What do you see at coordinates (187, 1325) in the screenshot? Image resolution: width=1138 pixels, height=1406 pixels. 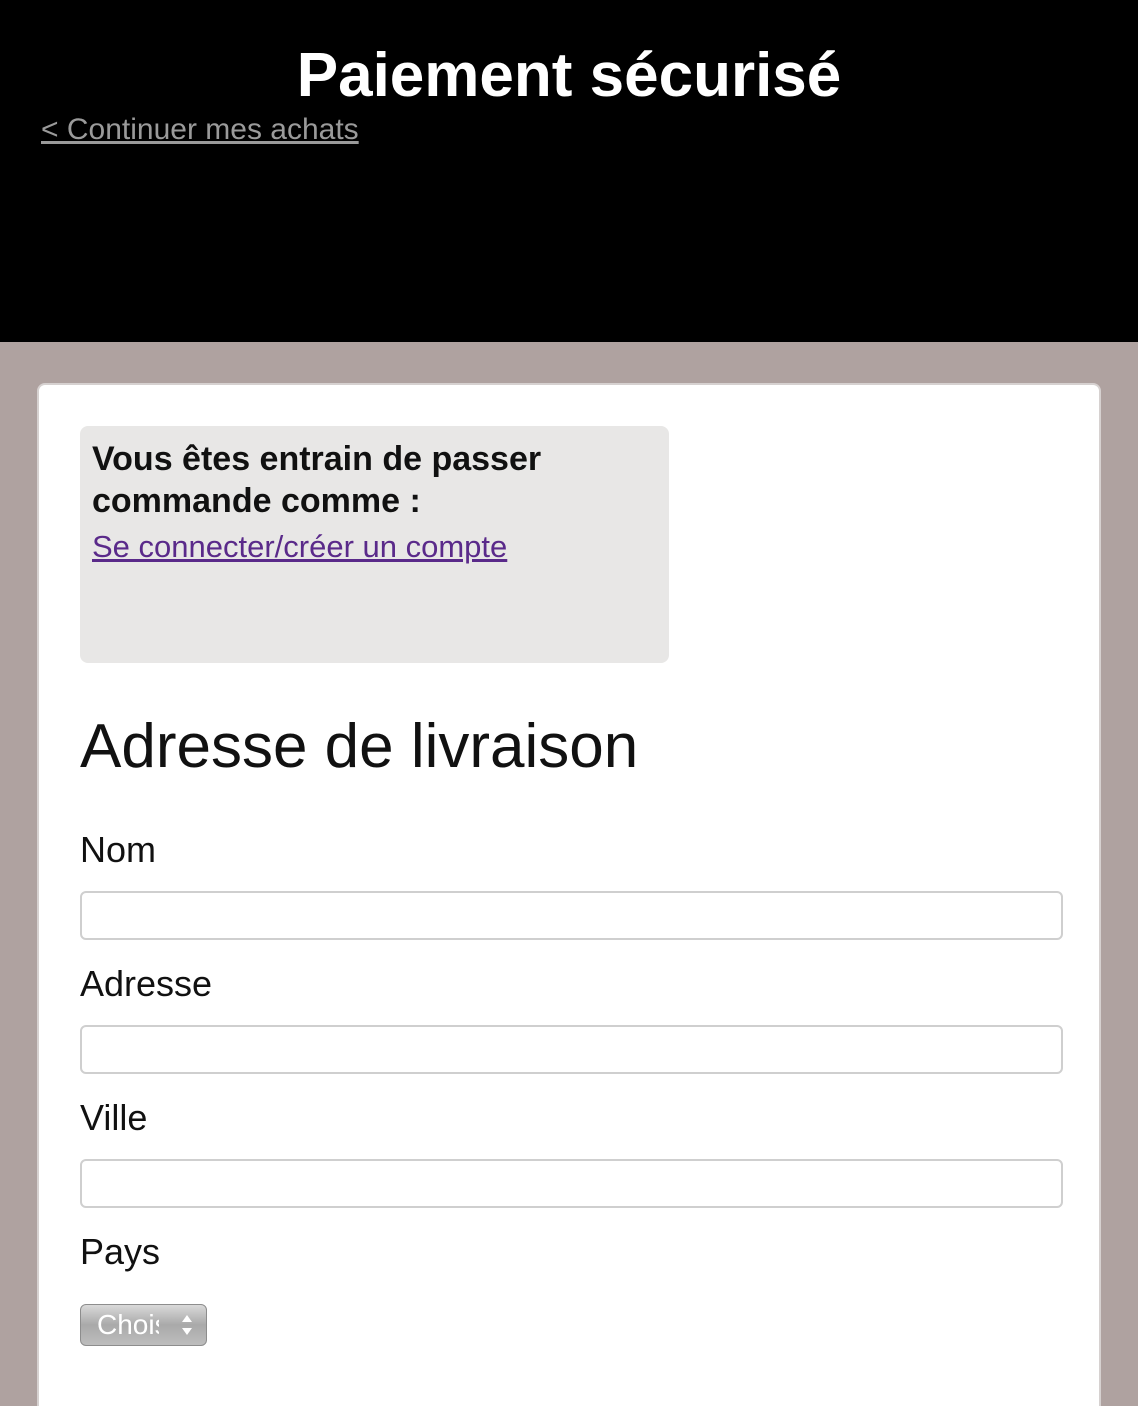 I see `chevron-up-down-icon` at bounding box center [187, 1325].